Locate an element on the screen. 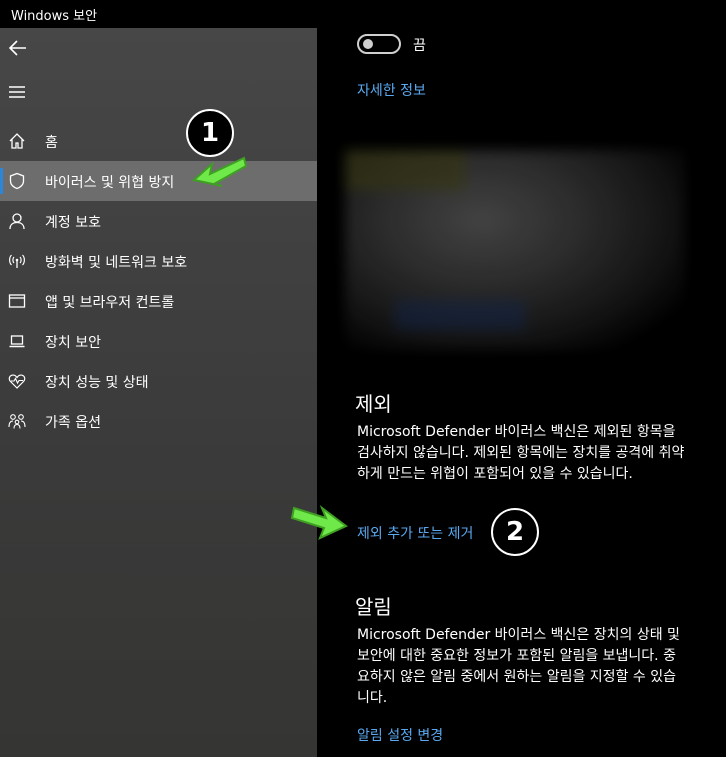 The width and height of the screenshot is (726, 757). title-bar: Windows 보안 is located at coordinates (363, 14).